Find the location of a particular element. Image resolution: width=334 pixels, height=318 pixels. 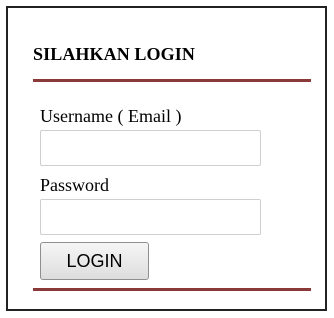

login-title: SILAHKAN LOGIN is located at coordinates (114, 54).